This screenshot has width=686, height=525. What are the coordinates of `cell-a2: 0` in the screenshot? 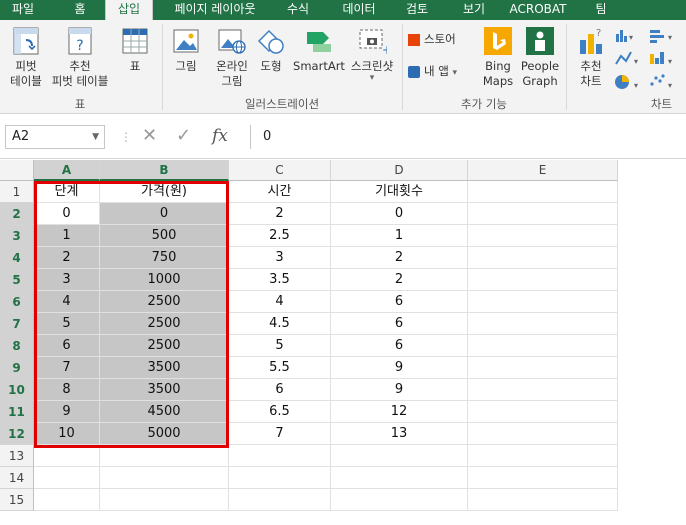 It's located at (67, 214).